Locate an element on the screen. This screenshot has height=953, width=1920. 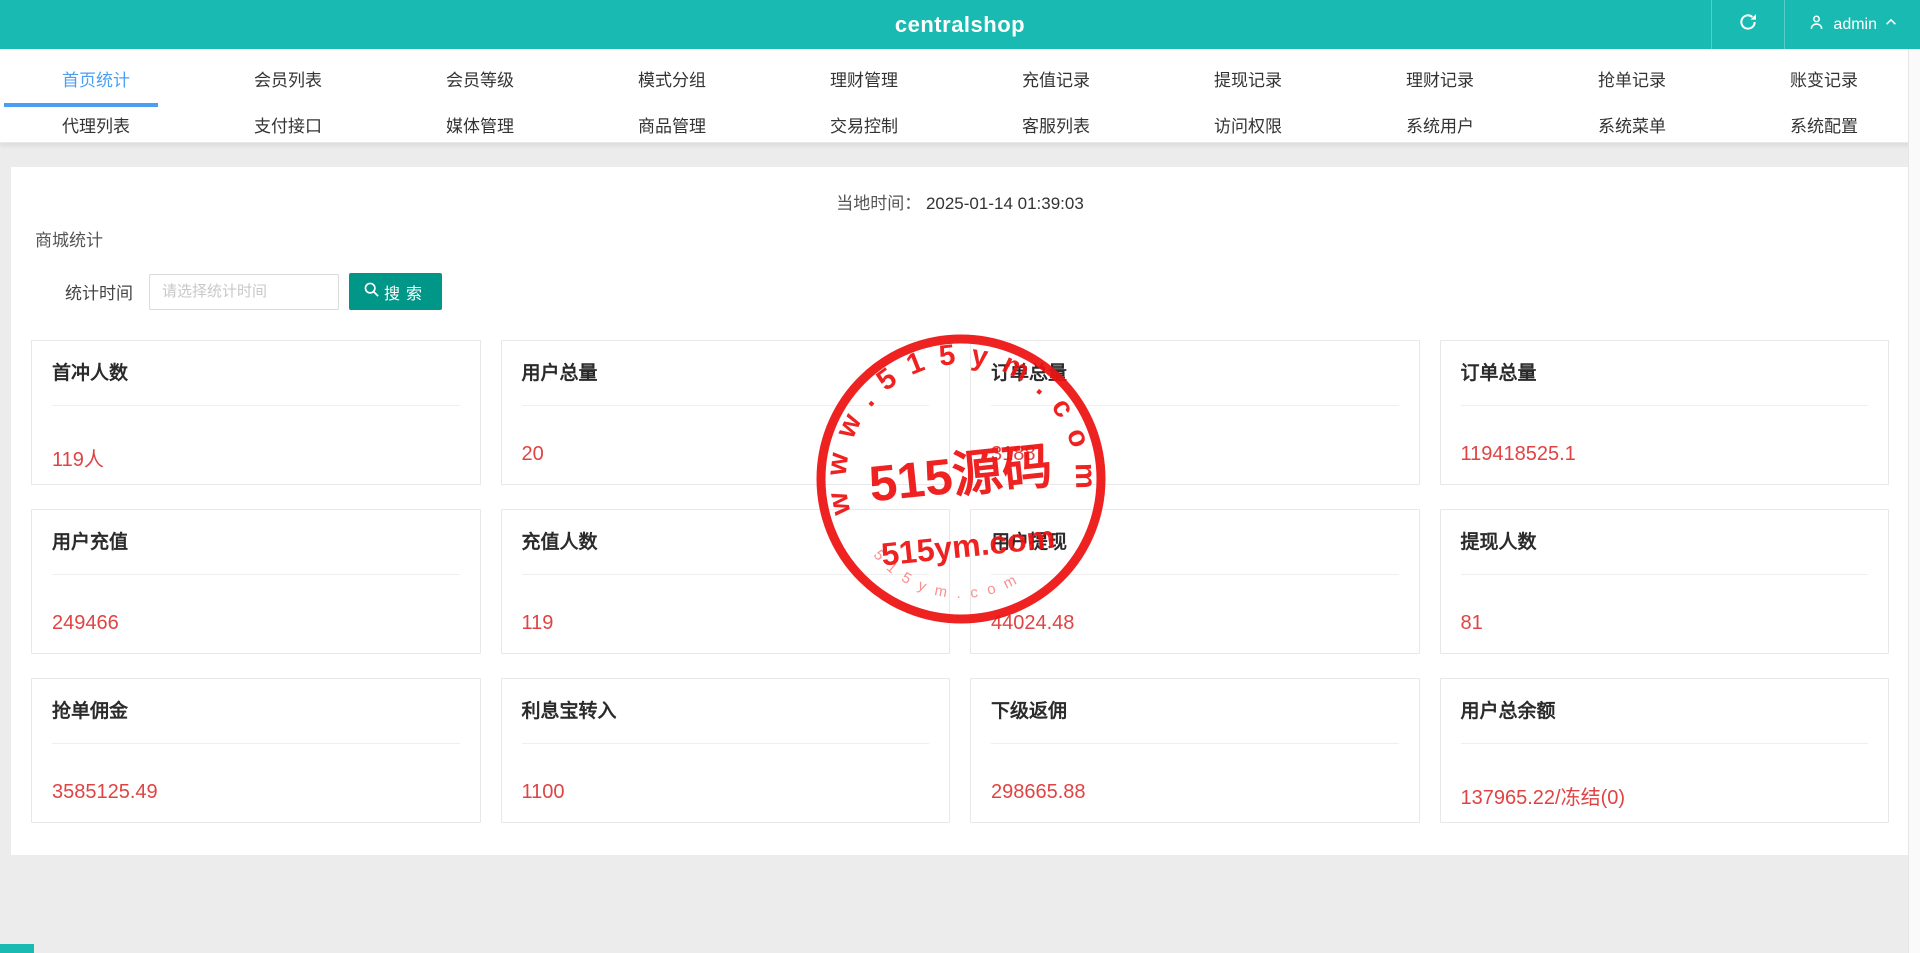
app-title: centralshop is located at coordinates (960, 24).